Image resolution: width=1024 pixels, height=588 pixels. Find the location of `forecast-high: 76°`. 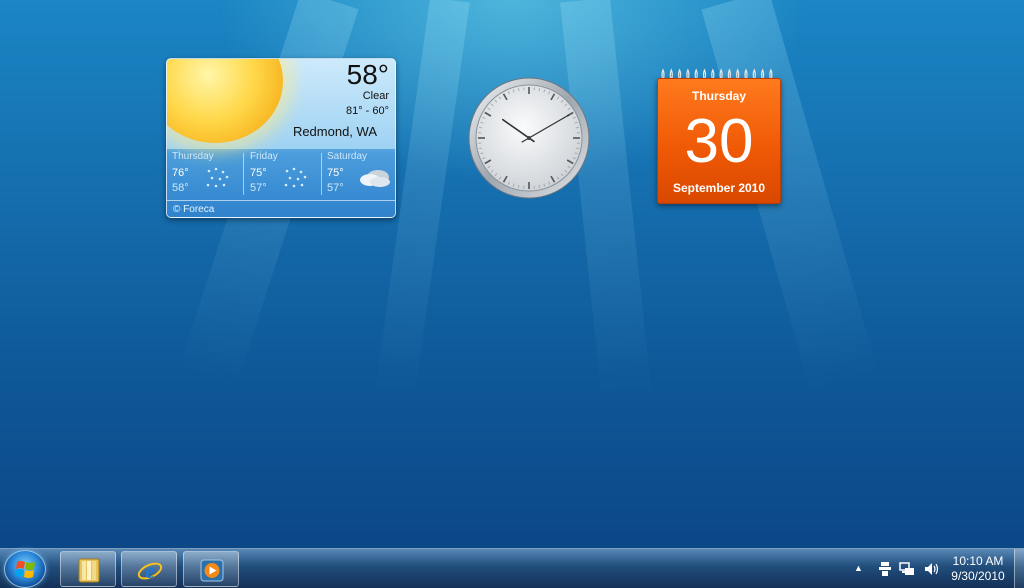

forecast-high: 76° is located at coordinates (180, 173).